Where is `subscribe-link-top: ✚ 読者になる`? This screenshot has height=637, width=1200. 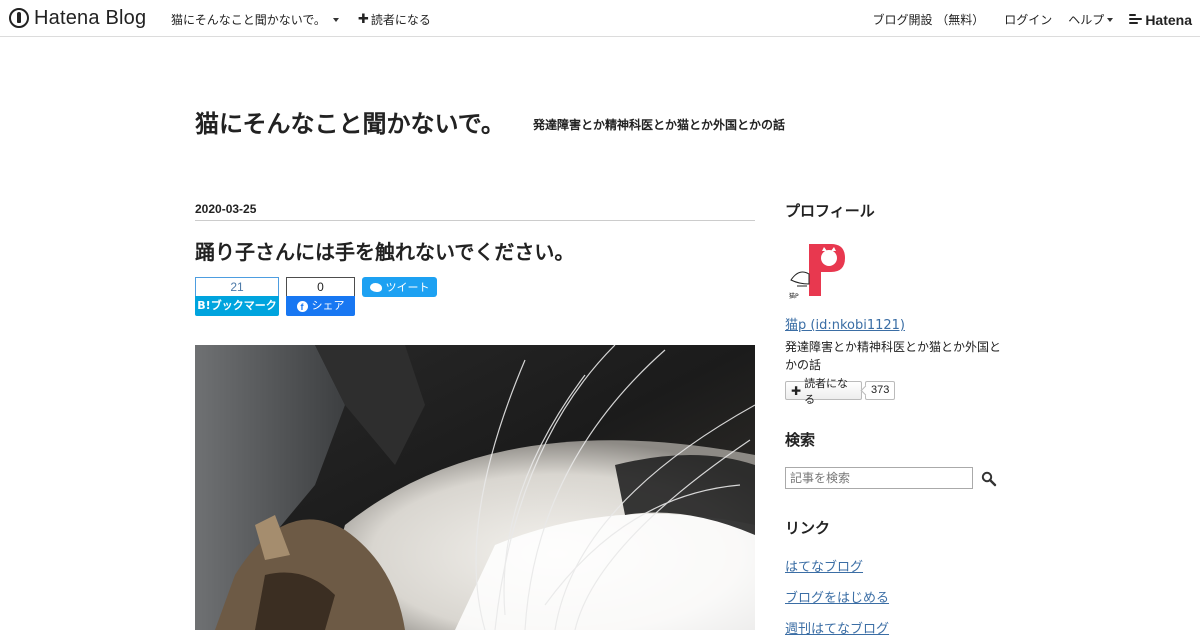 subscribe-link-top: ✚ 読者になる is located at coordinates (394, 19).